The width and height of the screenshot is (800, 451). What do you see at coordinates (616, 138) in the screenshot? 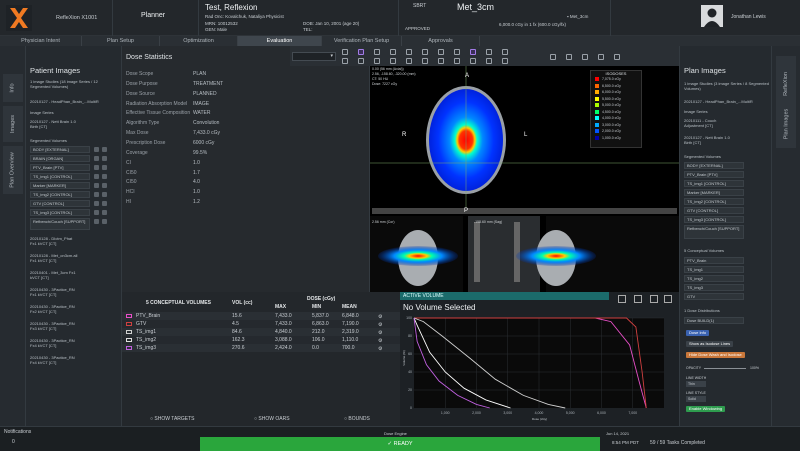
I see `isodose-row: 1,000.0 cGy` at bounding box center [616, 138].